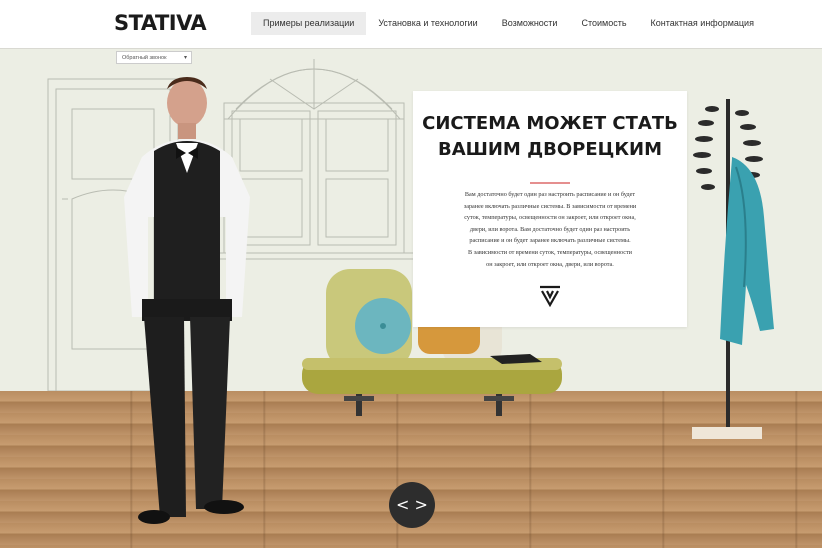 The width and height of the screenshot is (822, 548). What do you see at coordinates (160, 23) in the screenshot?
I see `site-logo: STATIVA` at bounding box center [160, 23].